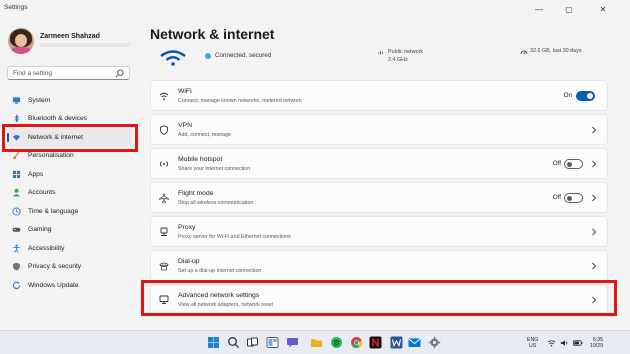 The width and height of the screenshot is (630, 354). Describe the element at coordinates (573, 164) in the screenshot. I see `hotspot-toggle` at that location.